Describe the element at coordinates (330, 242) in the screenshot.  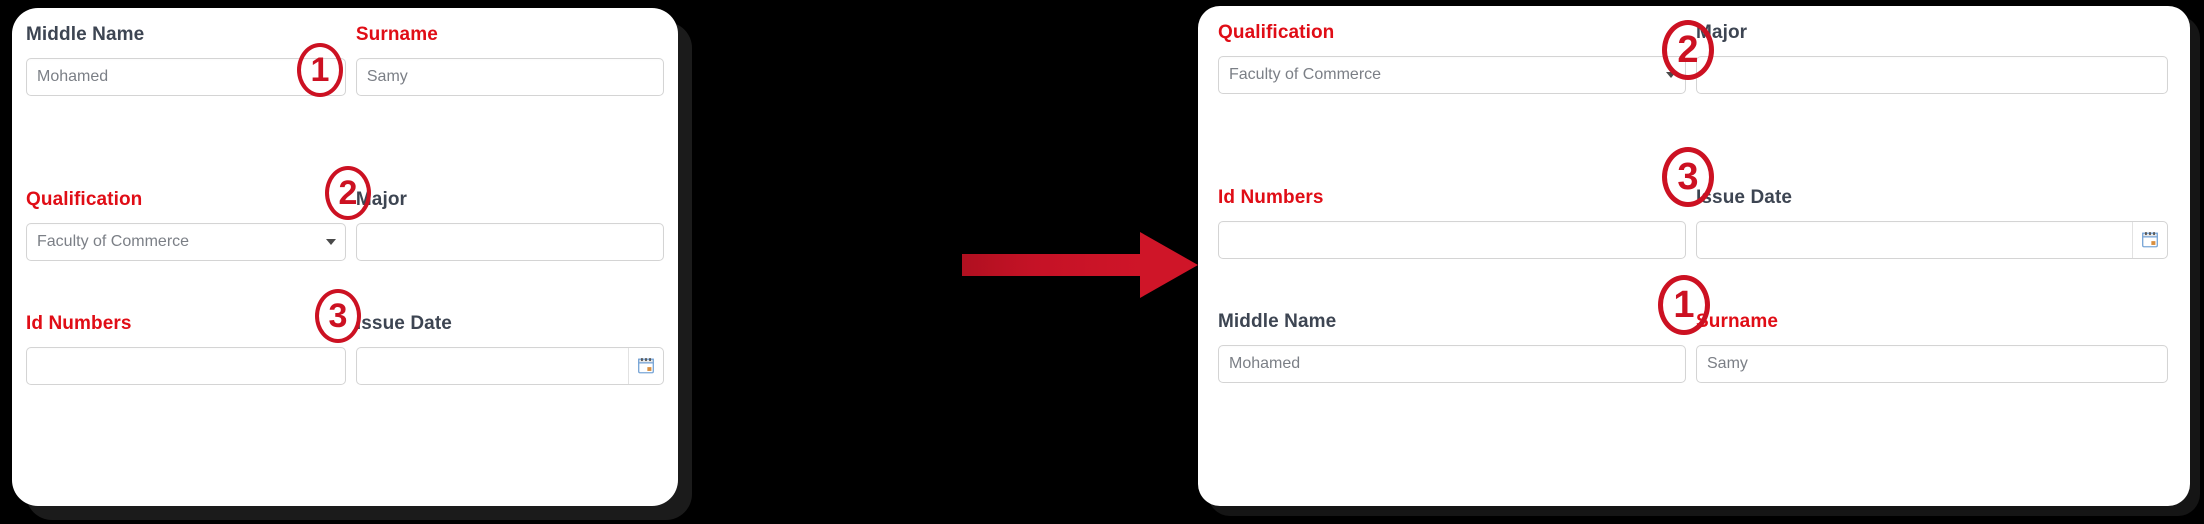
I see `chevron-down-icon` at that location.